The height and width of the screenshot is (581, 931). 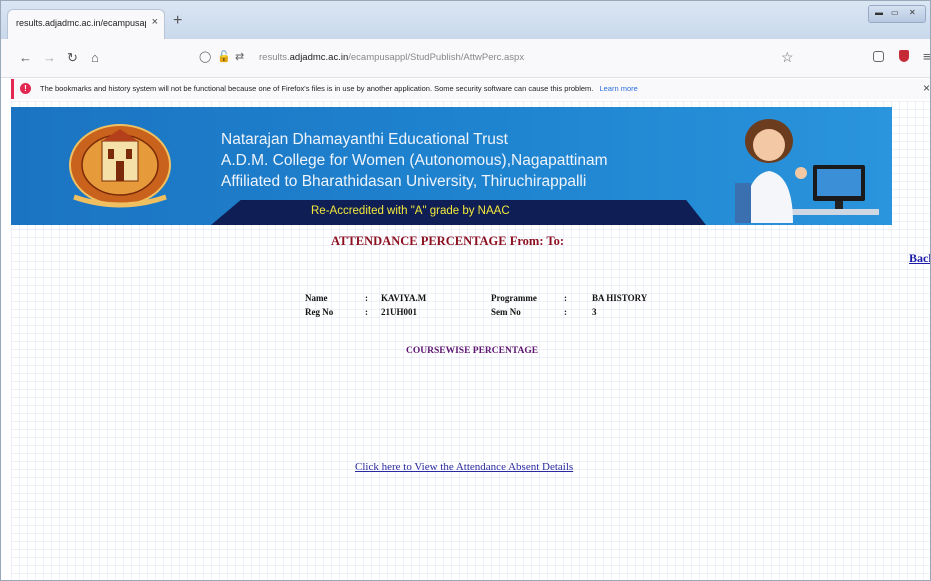 What do you see at coordinates (319, 312) in the screenshot?
I see `regno-label: Reg No` at bounding box center [319, 312].